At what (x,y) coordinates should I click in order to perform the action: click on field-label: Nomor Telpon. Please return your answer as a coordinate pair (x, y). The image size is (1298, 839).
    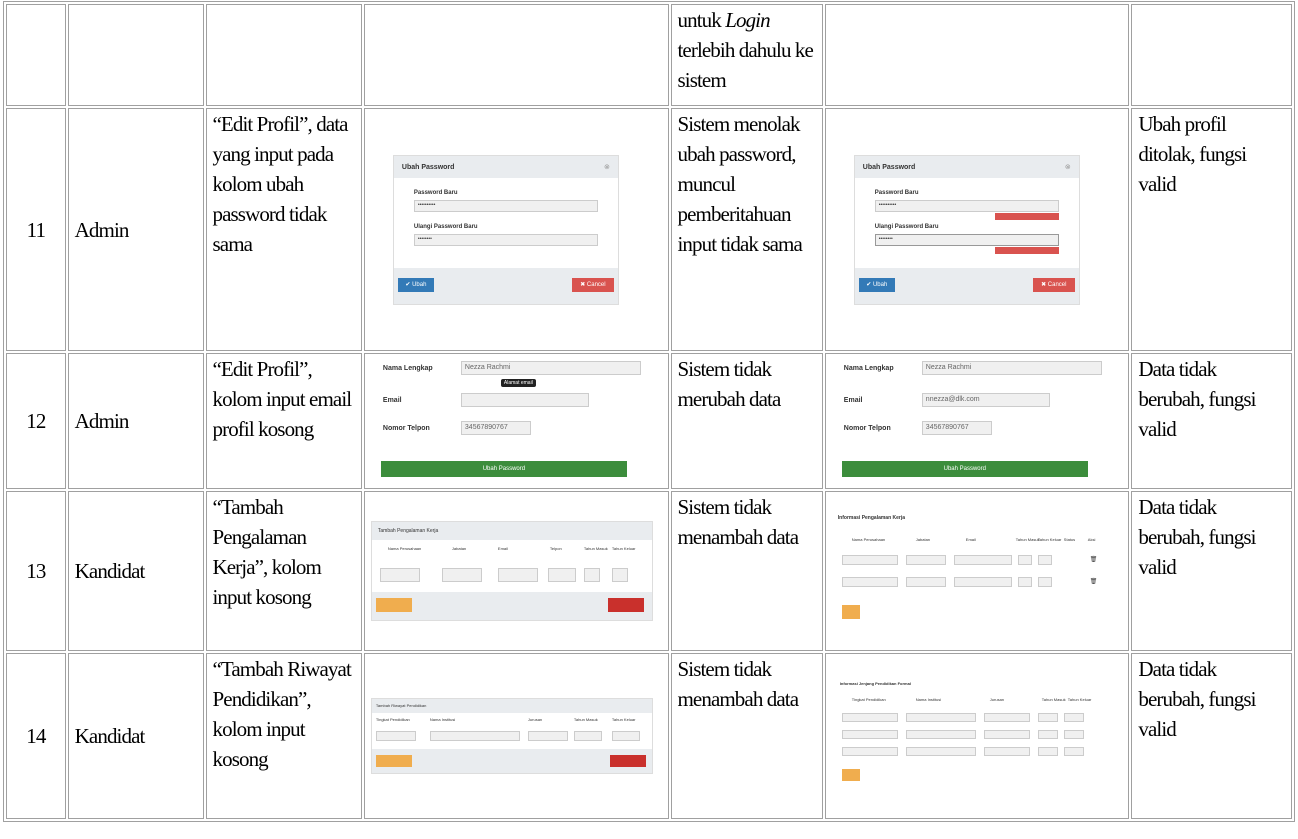
    Looking at the image, I should click on (867, 428).